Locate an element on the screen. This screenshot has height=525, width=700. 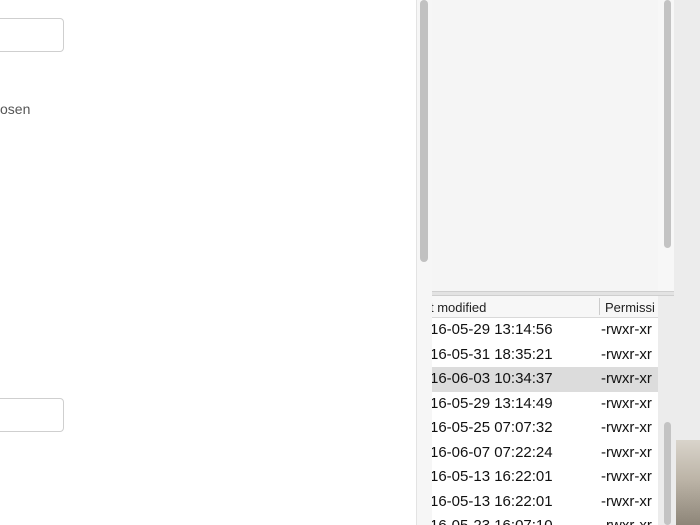
file-list-header: t modified Permissi is located at coordinates (545, 307).